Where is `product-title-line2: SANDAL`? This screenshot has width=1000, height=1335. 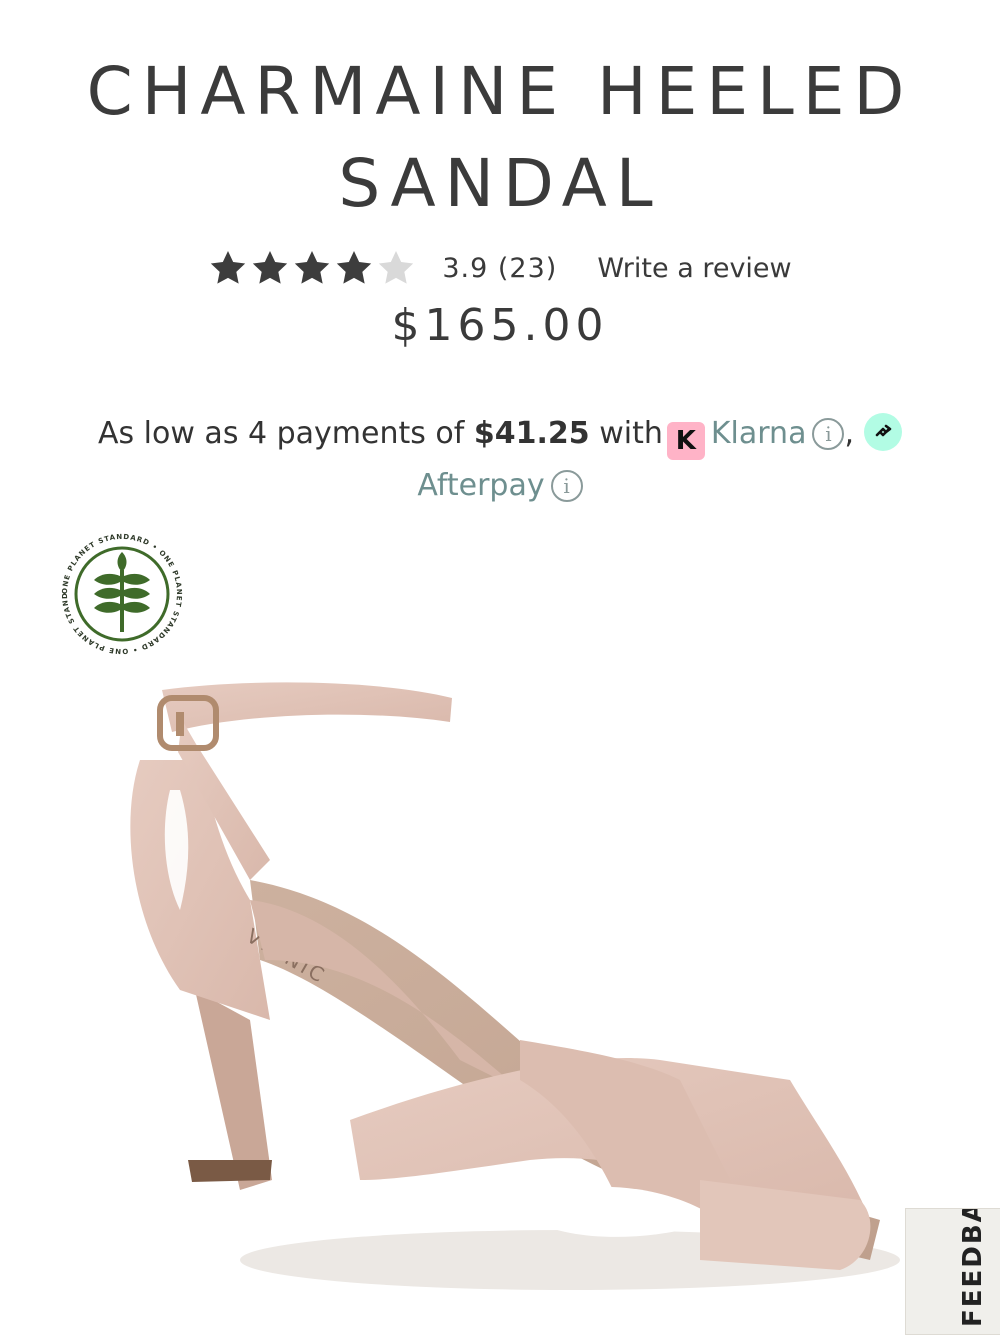 product-title-line2: SANDAL is located at coordinates (500, 183).